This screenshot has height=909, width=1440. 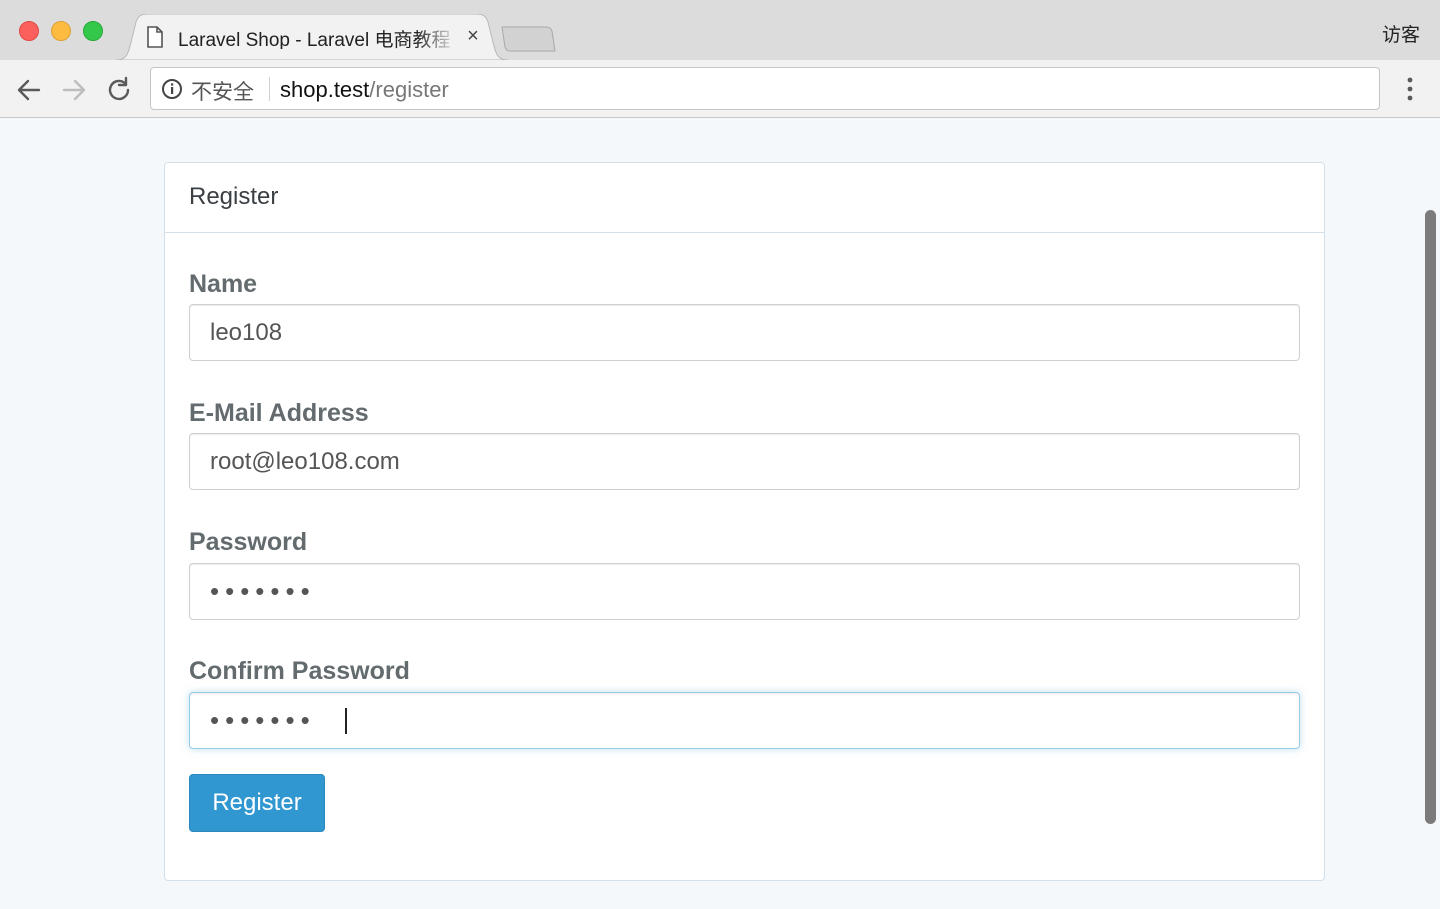 What do you see at coordinates (744, 591) in the screenshot?
I see `password-input` at bounding box center [744, 591].